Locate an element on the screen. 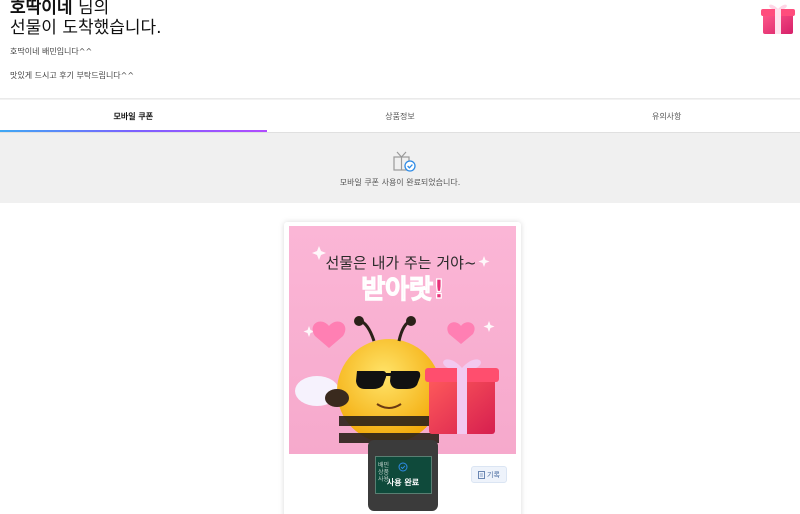 The height and width of the screenshot is (514, 800). status-message: 모바일 쿠폰 사용이 완료되었습니다. is located at coordinates (400, 182).